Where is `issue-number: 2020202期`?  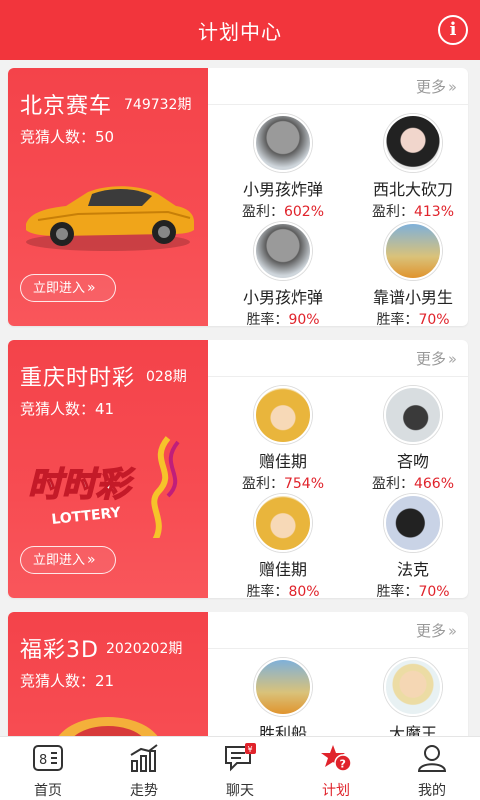 issue-number: 2020202期 is located at coordinates (144, 649).